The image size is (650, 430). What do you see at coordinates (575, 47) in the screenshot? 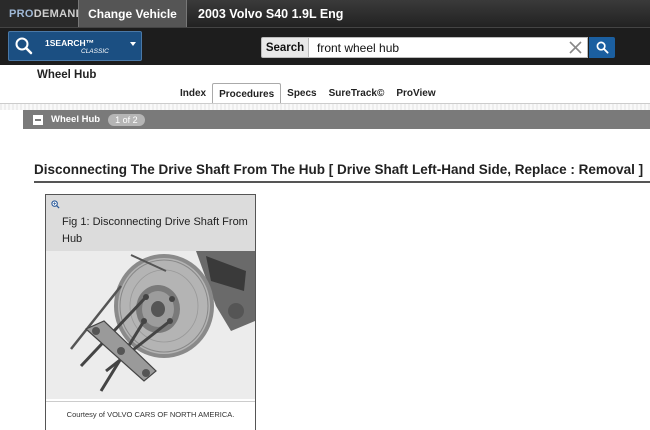
I see `close-icon` at bounding box center [575, 47].